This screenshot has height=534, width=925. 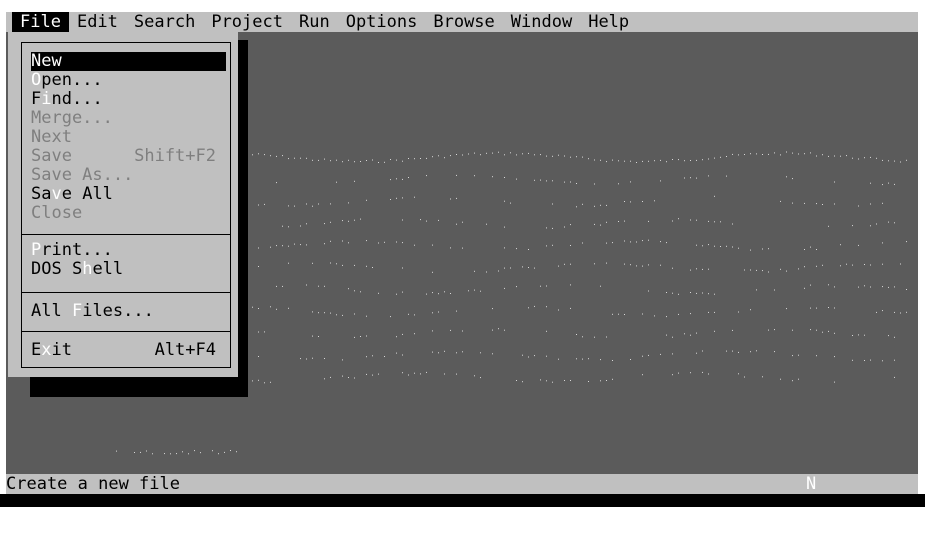 I want to click on menu-search: Search, so click(x=164, y=22).